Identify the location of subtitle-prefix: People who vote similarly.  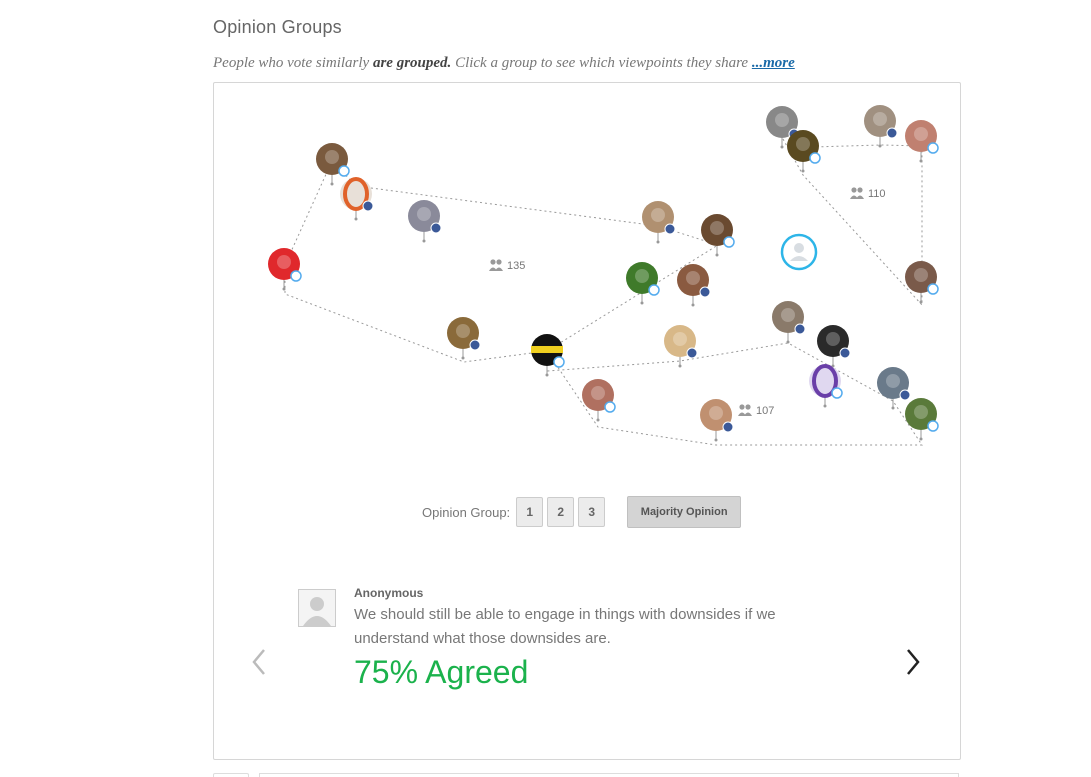
(293, 63).